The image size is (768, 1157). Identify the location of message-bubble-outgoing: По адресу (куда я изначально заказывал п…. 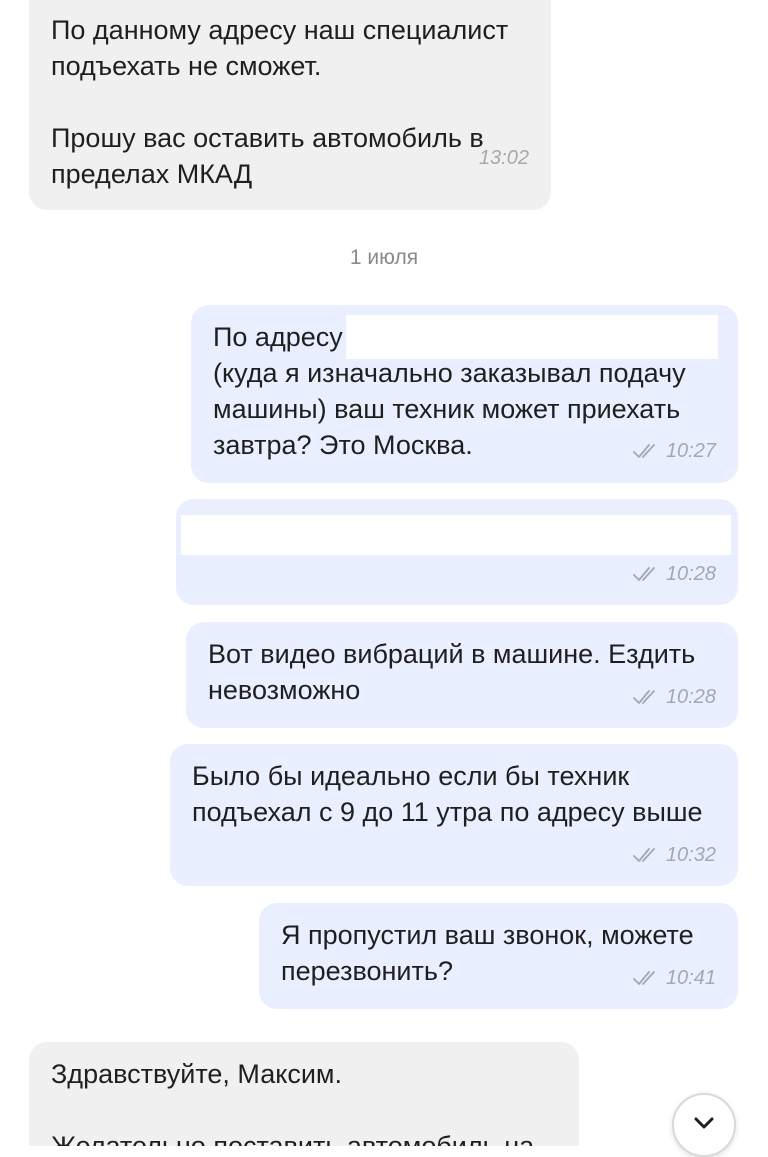
(464, 394).